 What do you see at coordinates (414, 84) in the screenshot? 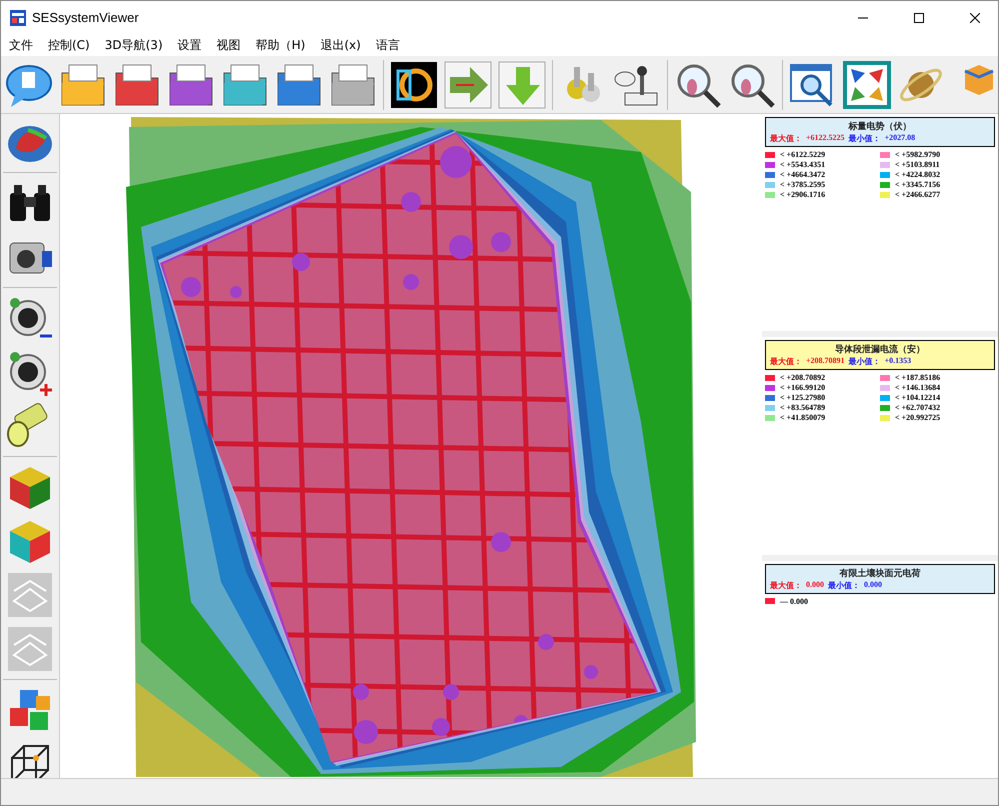
I see `3d-logo-icon` at bounding box center [414, 84].